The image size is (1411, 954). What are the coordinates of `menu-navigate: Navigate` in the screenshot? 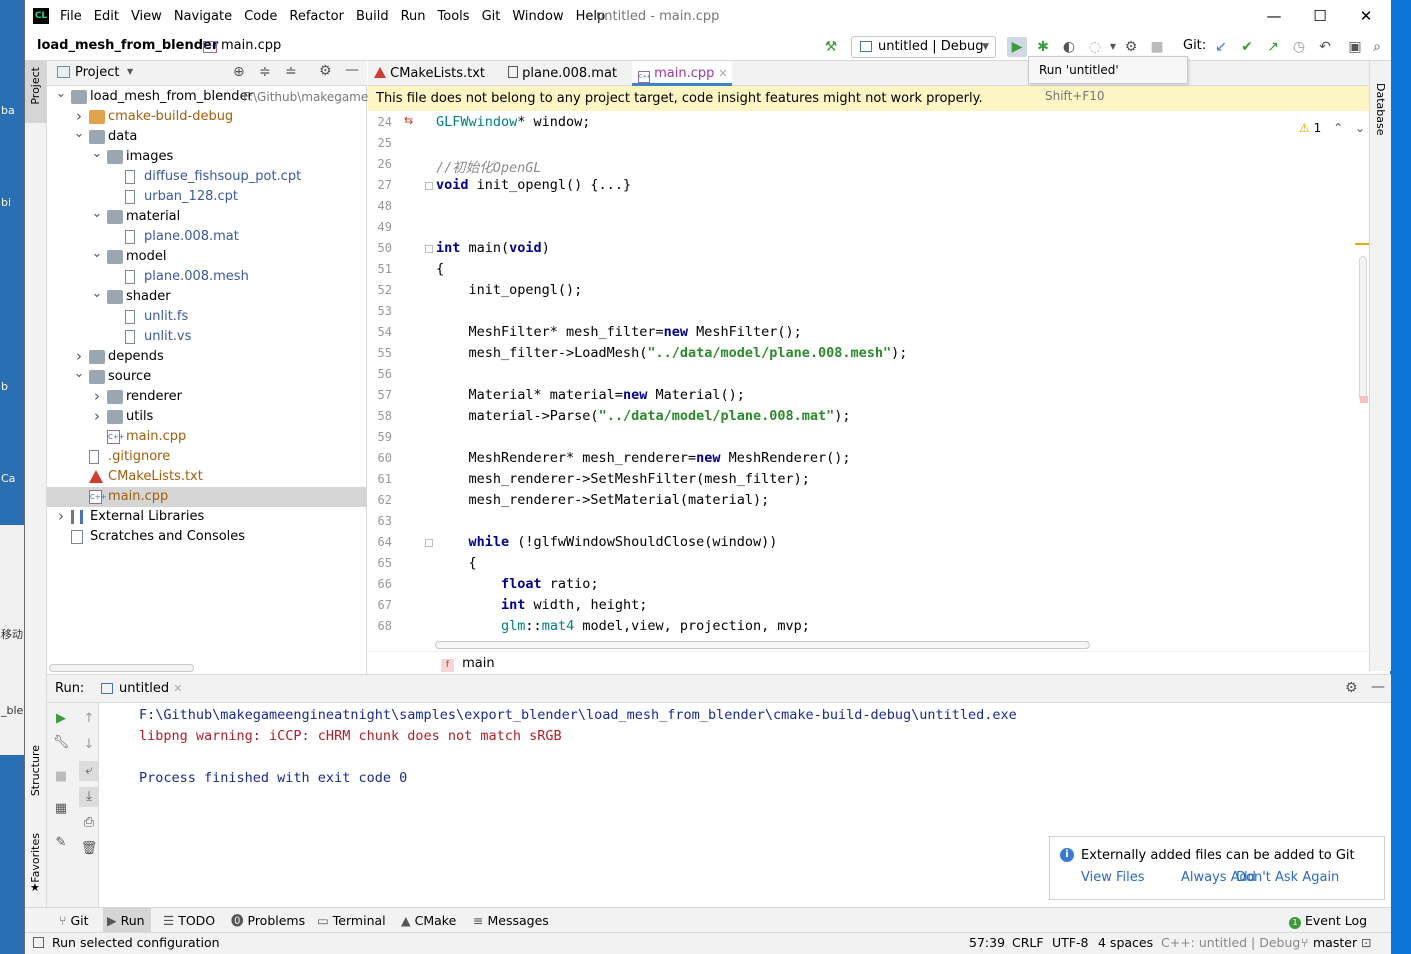 It's located at (203, 16).